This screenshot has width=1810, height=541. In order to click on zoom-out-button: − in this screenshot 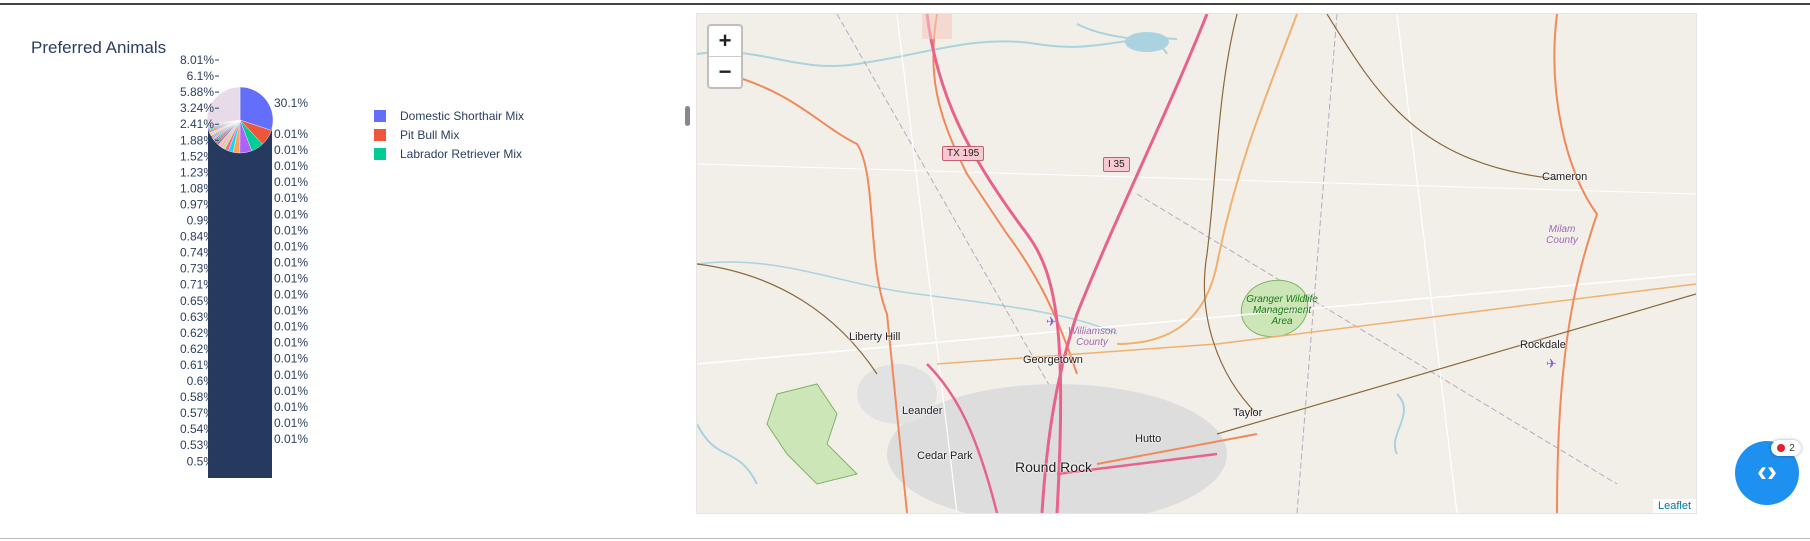, I will do `click(725, 71)`.